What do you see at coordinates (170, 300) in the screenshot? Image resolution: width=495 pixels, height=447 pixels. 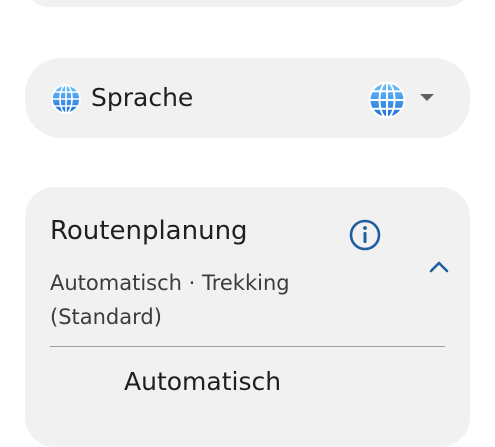 I see `routing-summary: Automatisch · Trekking (Standard)` at bounding box center [170, 300].